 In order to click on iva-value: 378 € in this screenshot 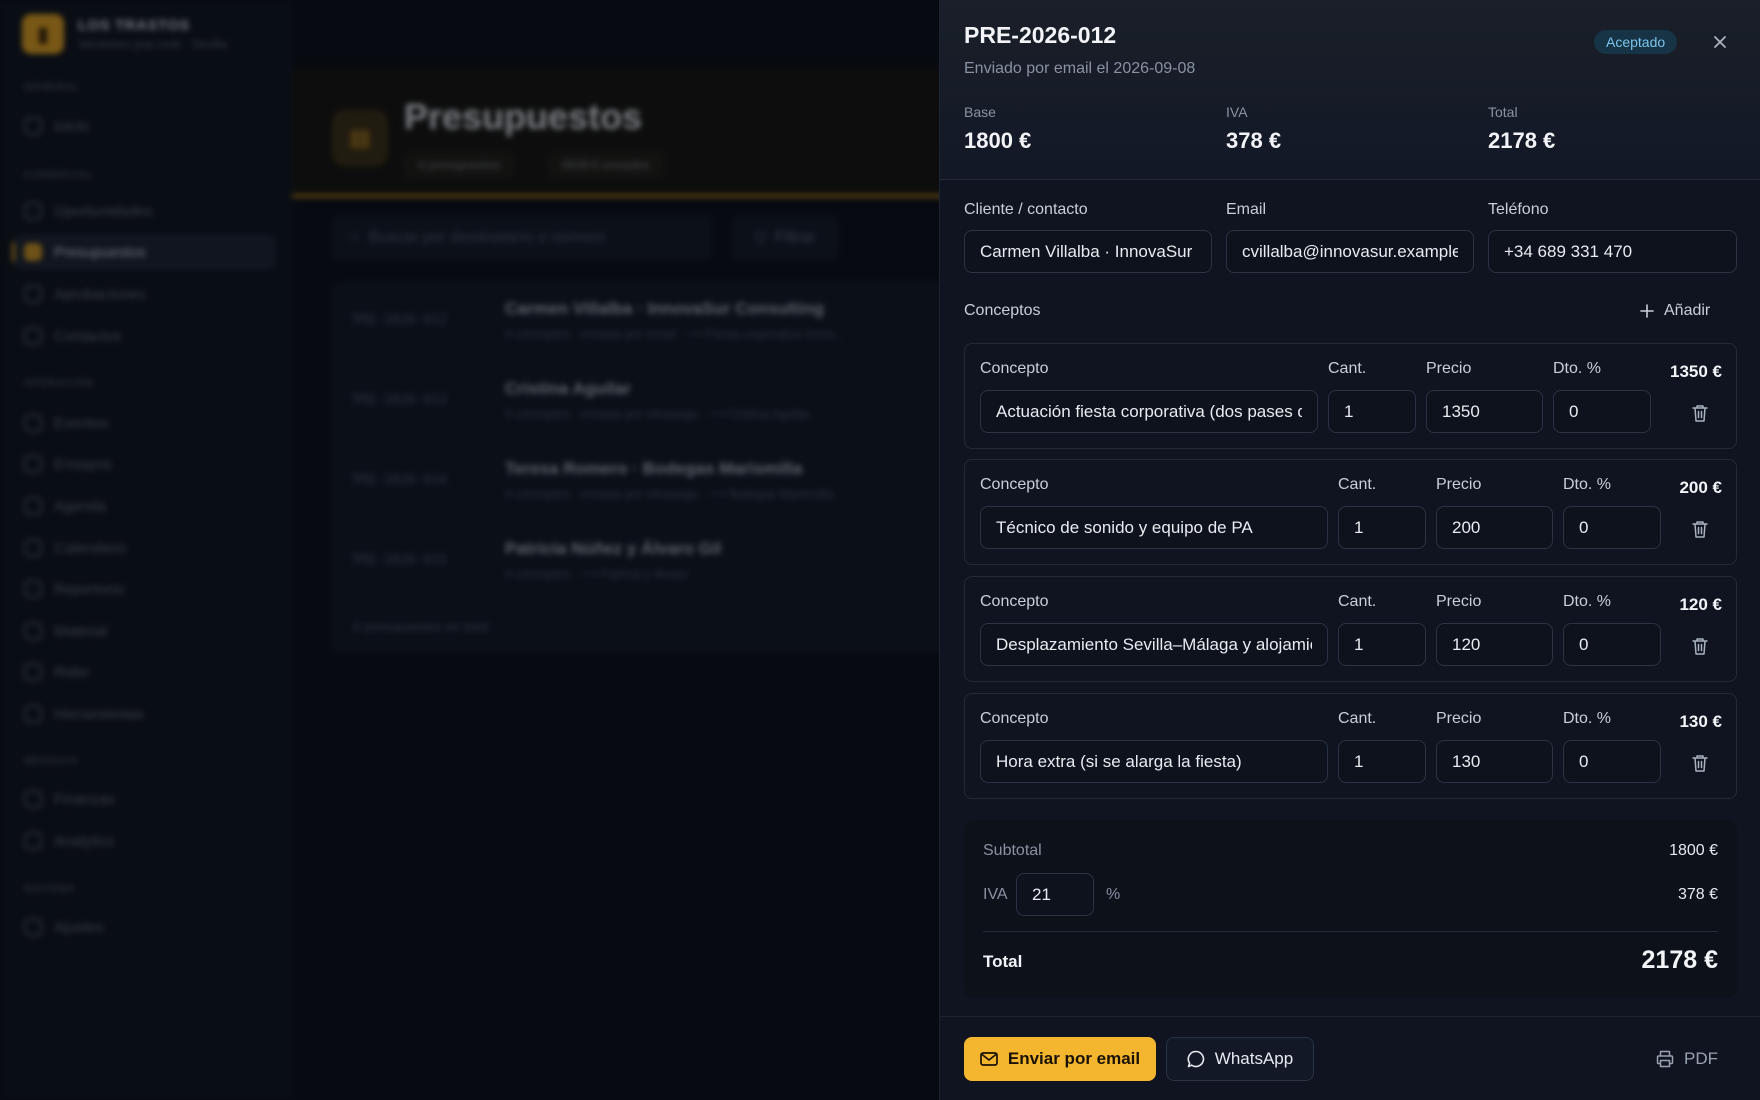, I will do `click(1697, 894)`.